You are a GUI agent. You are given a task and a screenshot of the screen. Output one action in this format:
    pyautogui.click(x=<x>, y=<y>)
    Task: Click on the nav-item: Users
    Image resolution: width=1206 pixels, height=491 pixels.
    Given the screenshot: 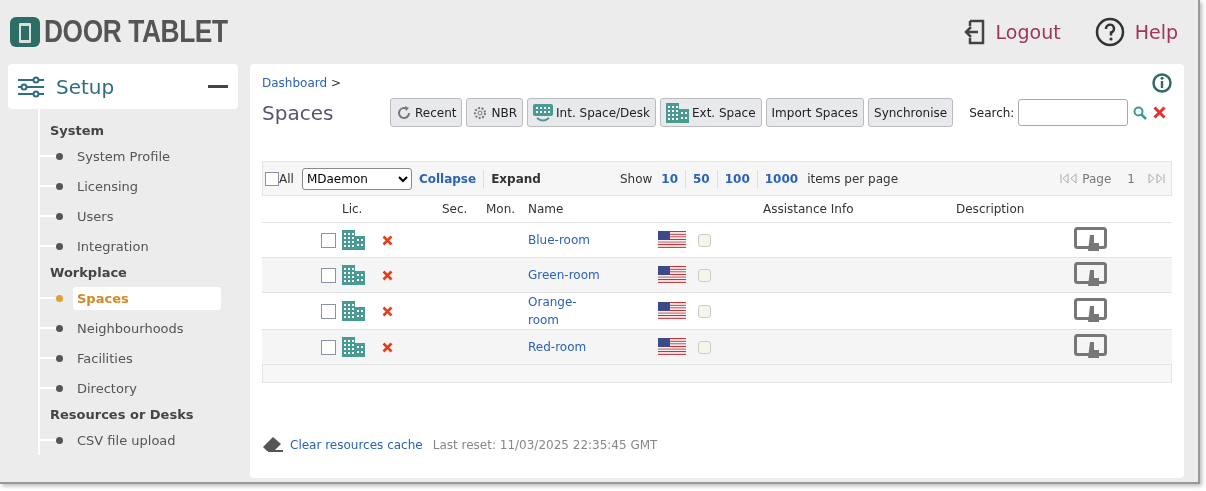 What is the action you would take?
    pyautogui.click(x=147, y=216)
    